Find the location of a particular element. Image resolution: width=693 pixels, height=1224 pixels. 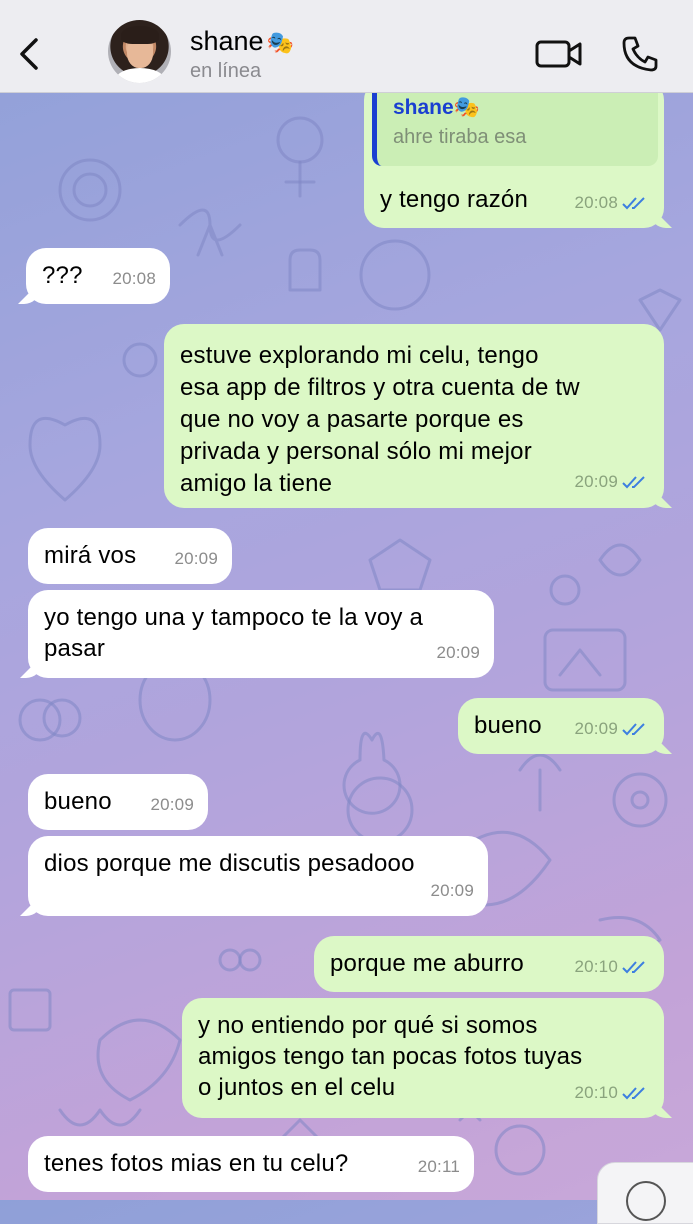

masks-emoji: 🎭 is located at coordinates (280, 42).